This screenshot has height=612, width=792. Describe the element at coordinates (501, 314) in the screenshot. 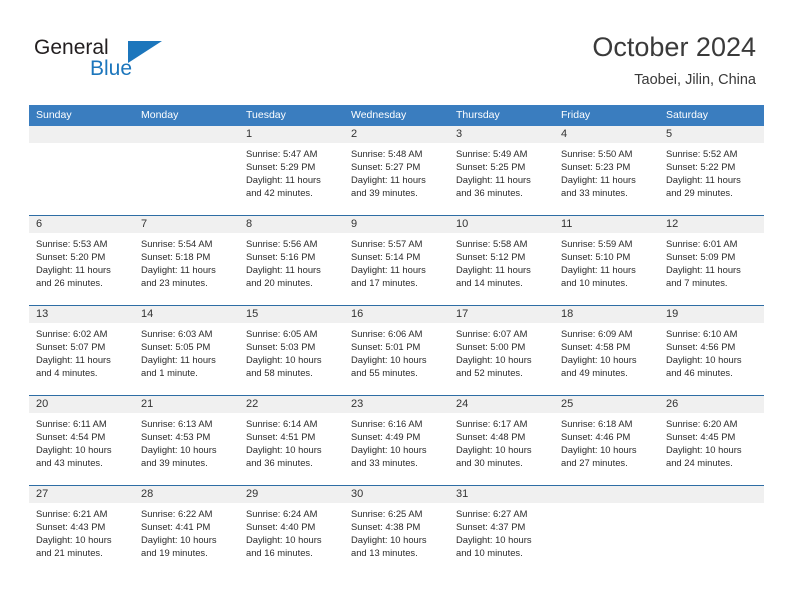

I see `day-number: 17` at that location.